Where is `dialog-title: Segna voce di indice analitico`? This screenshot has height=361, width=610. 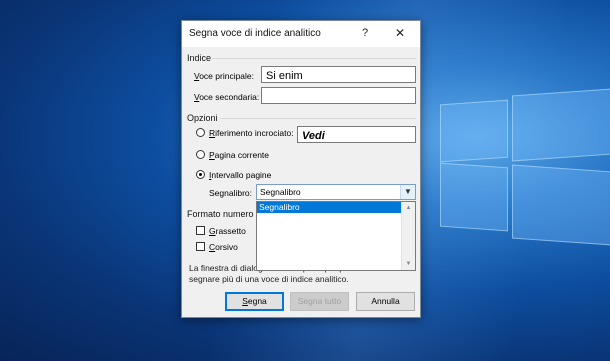
dialog-title: Segna voce di indice analitico is located at coordinates (255, 33).